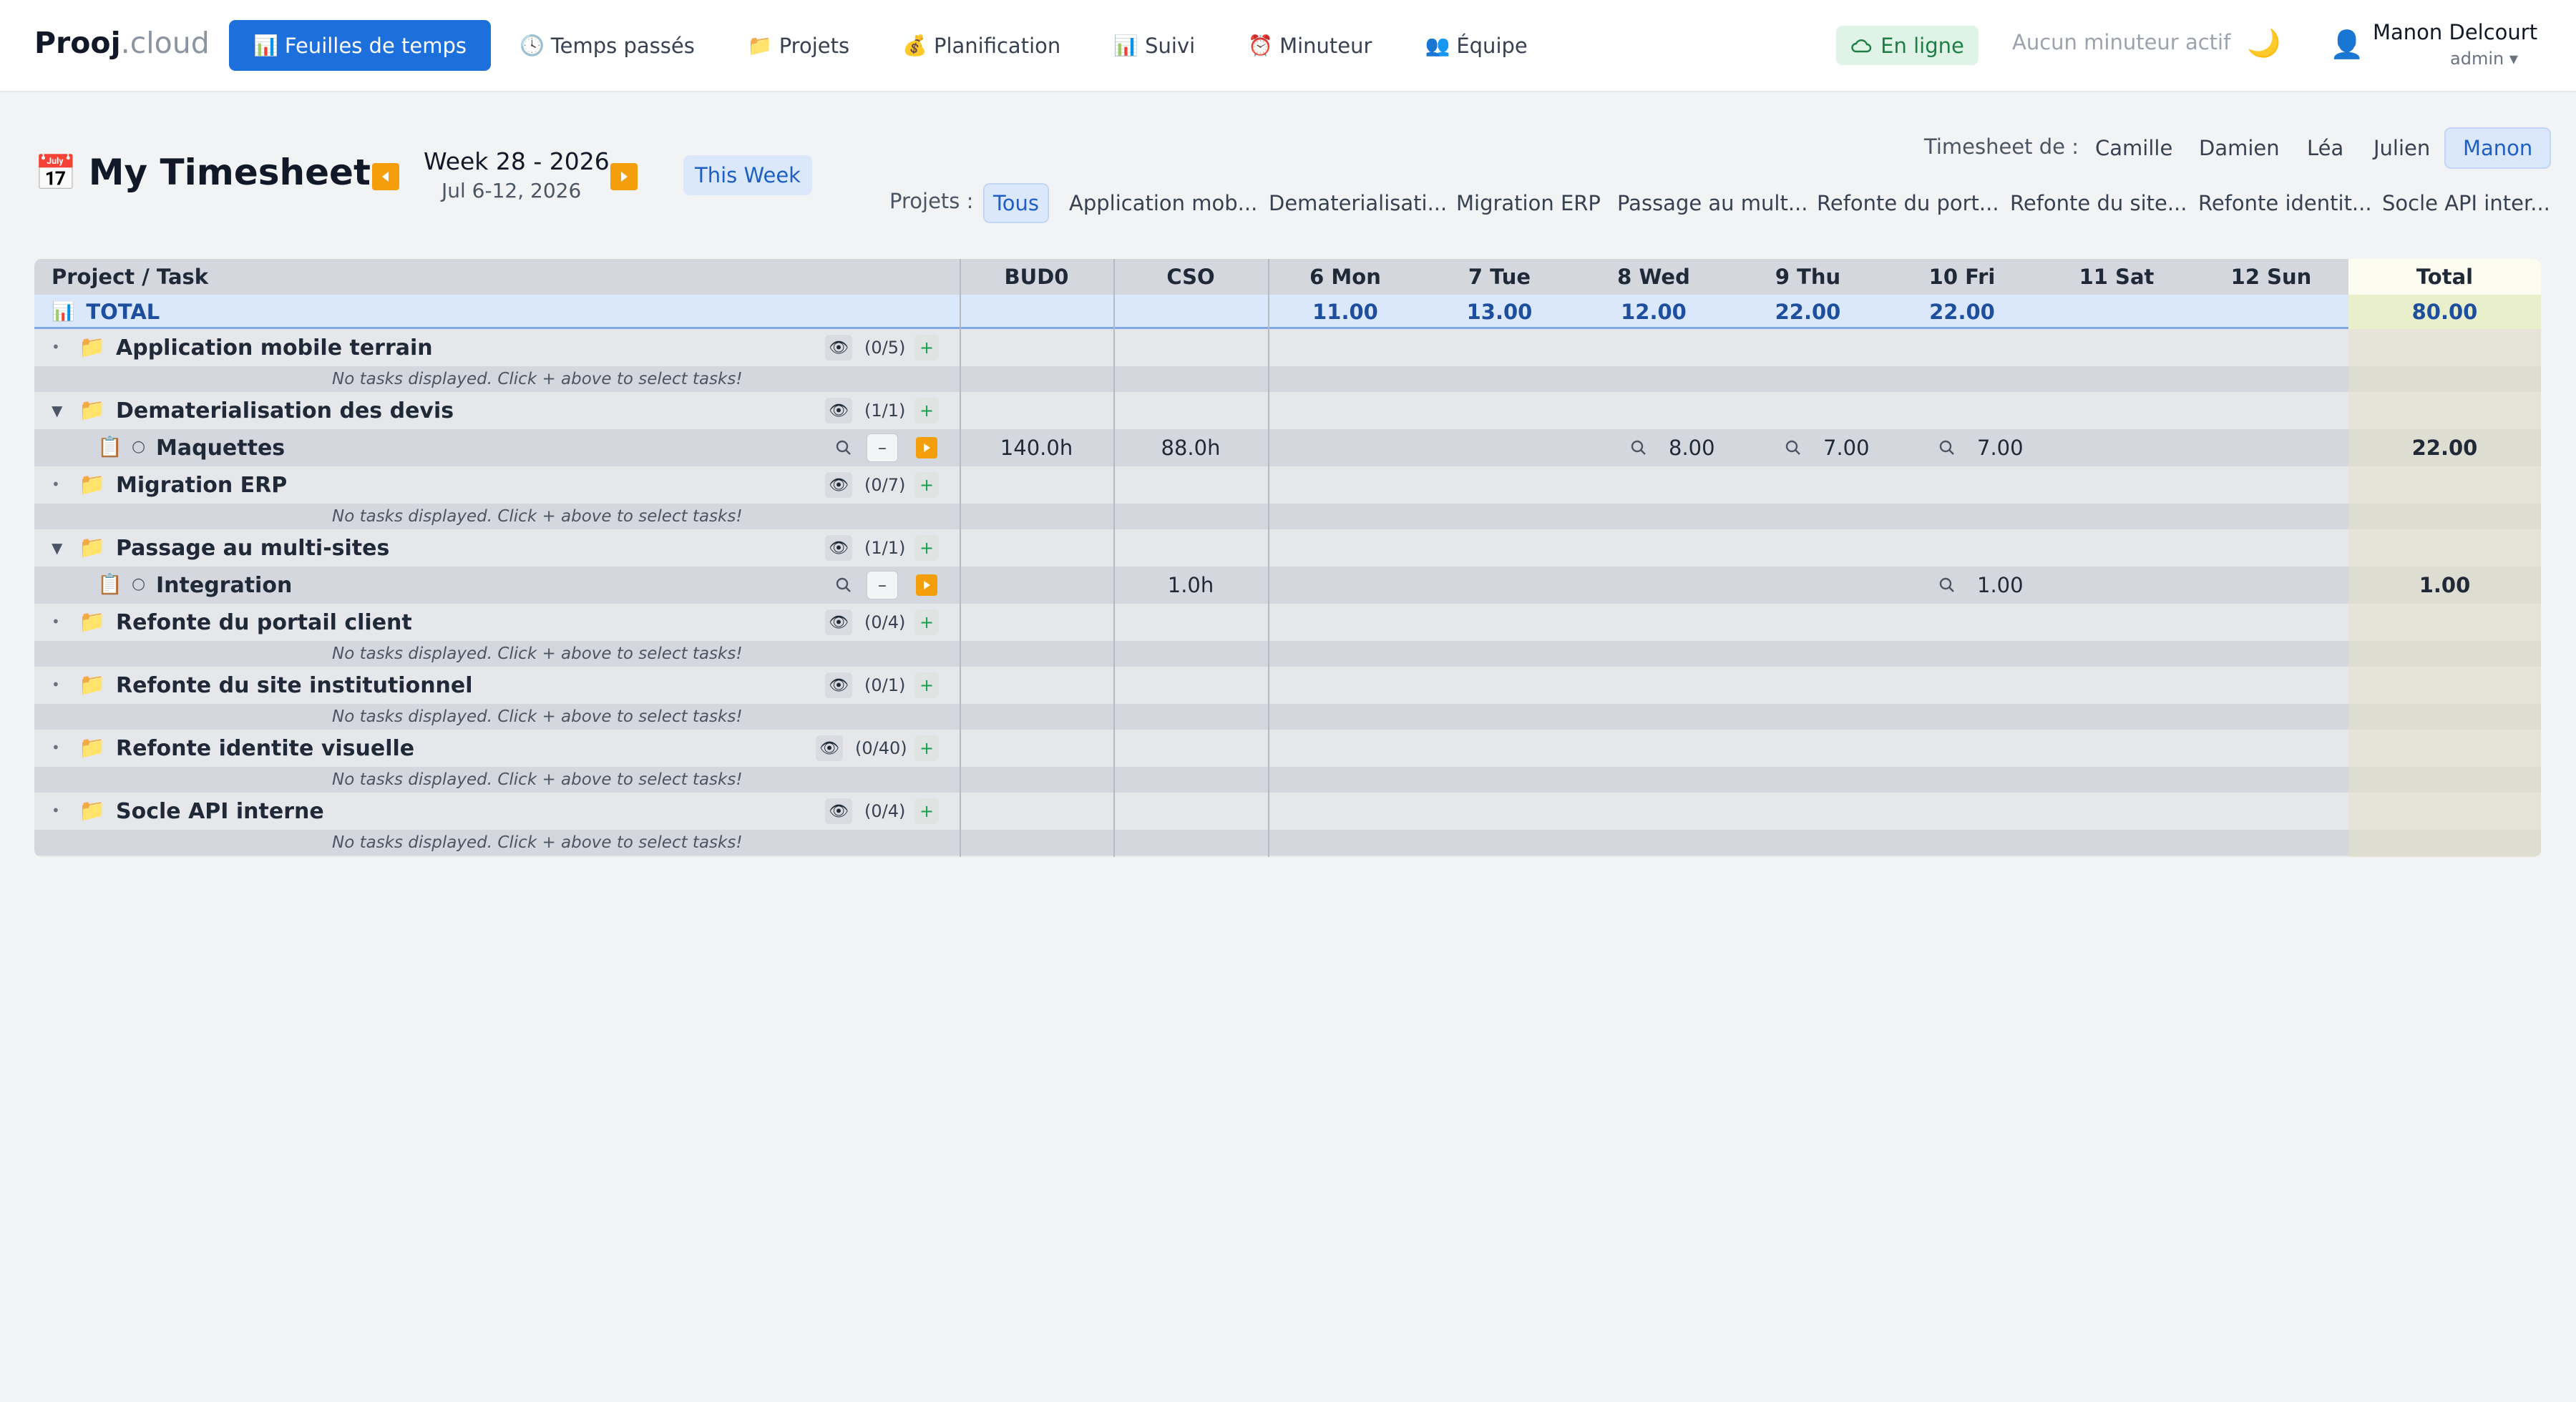  What do you see at coordinates (122, 43) in the screenshot?
I see `app-logo: Prooj.cloud` at bounding box center [122, 43].